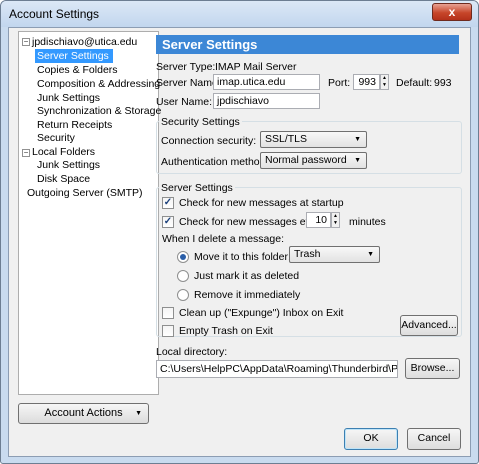 The image size is (479, 464). What do you see at coordinates (452, 12) in the screenshot?
I see `close-button: x` at bounding box center [452, 12].